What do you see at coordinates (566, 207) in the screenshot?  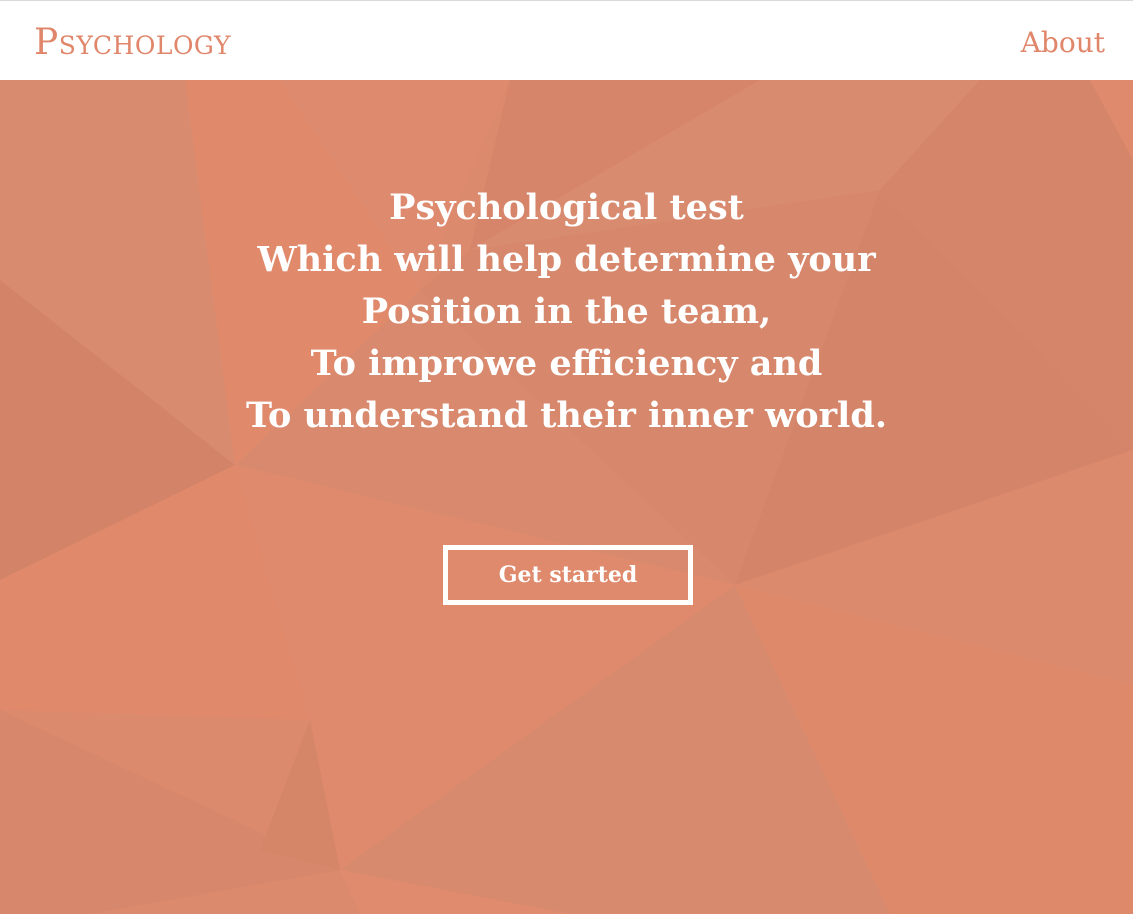 I see `headline-line-1: Psychological test` at bounding box center [566, 207].